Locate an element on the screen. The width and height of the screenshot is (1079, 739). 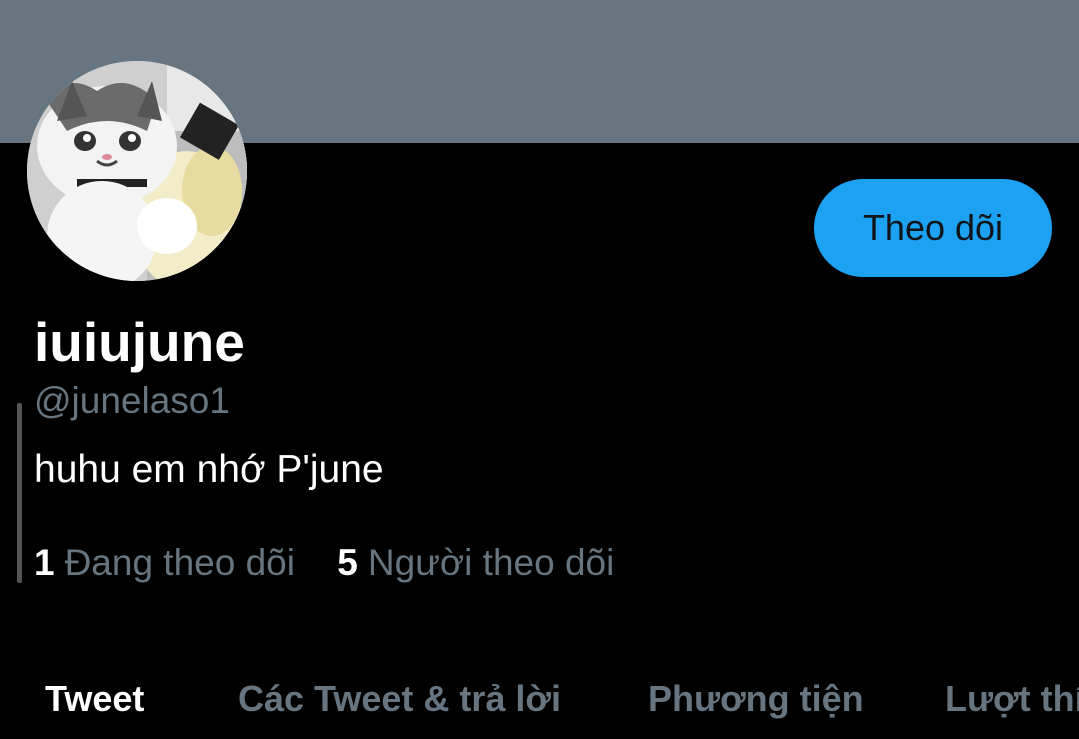
follow-button: Theo dõi is located at coordinates (933, 228).